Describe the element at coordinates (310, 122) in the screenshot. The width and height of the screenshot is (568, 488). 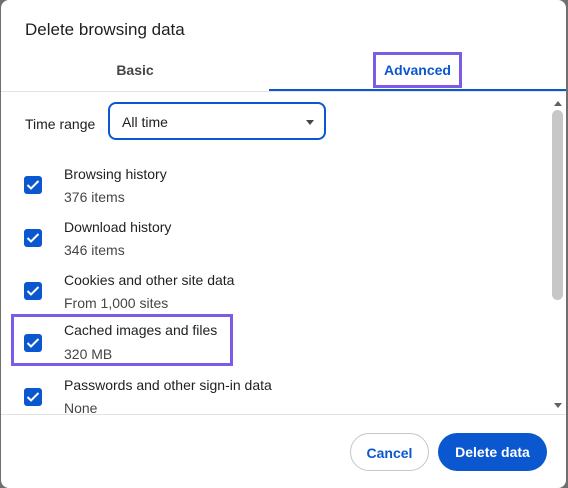
I see `dropdown-arrow-icon` at that location.